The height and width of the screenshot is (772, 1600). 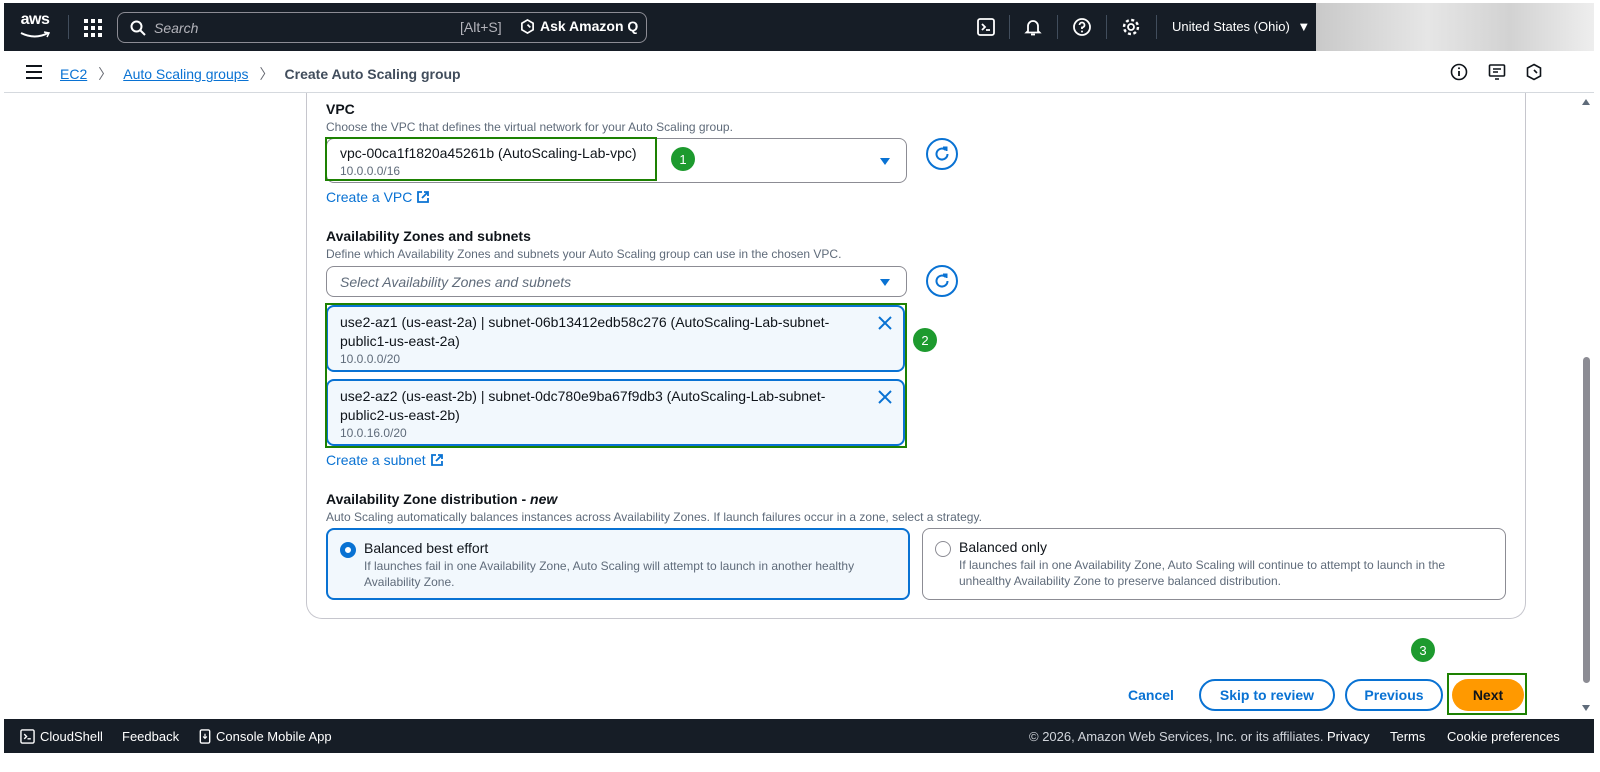 I want to click on create-vpc-link: Create a VPC, so click(x=378, y=197).